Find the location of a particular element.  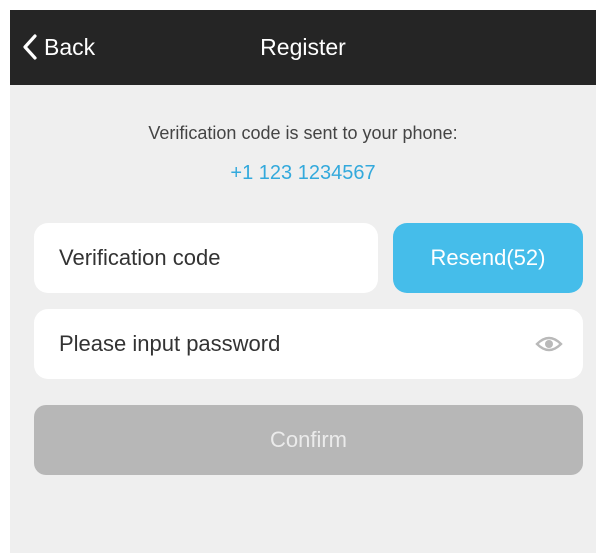

navigation-bar: Register Back is located at coordinates (303, 47).